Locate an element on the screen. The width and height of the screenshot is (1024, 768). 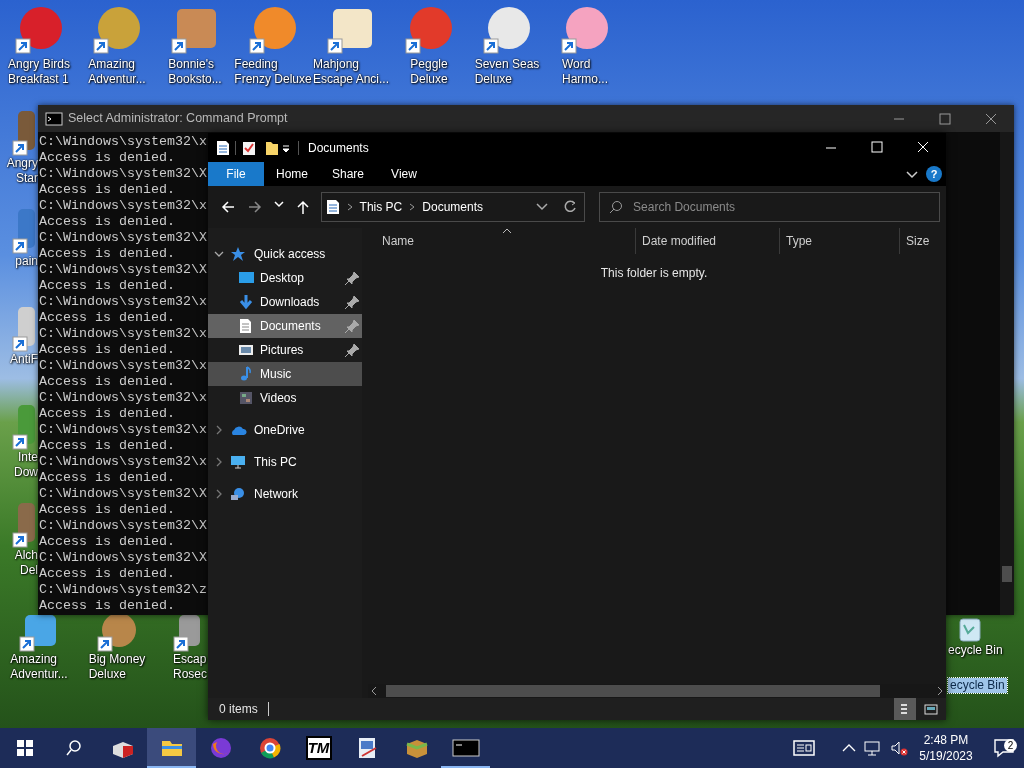
tree-item: Videos is located at coordinates (285, 398).